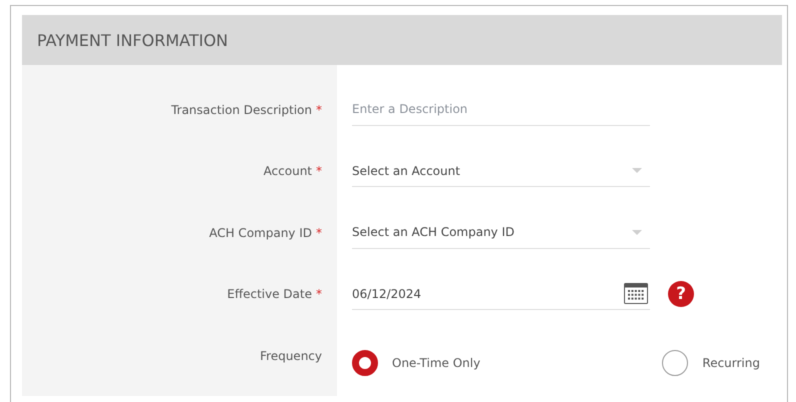 This screenshot has height=402, width=796. I want to click on date-field: 06/12/2024, so click(501, 294).